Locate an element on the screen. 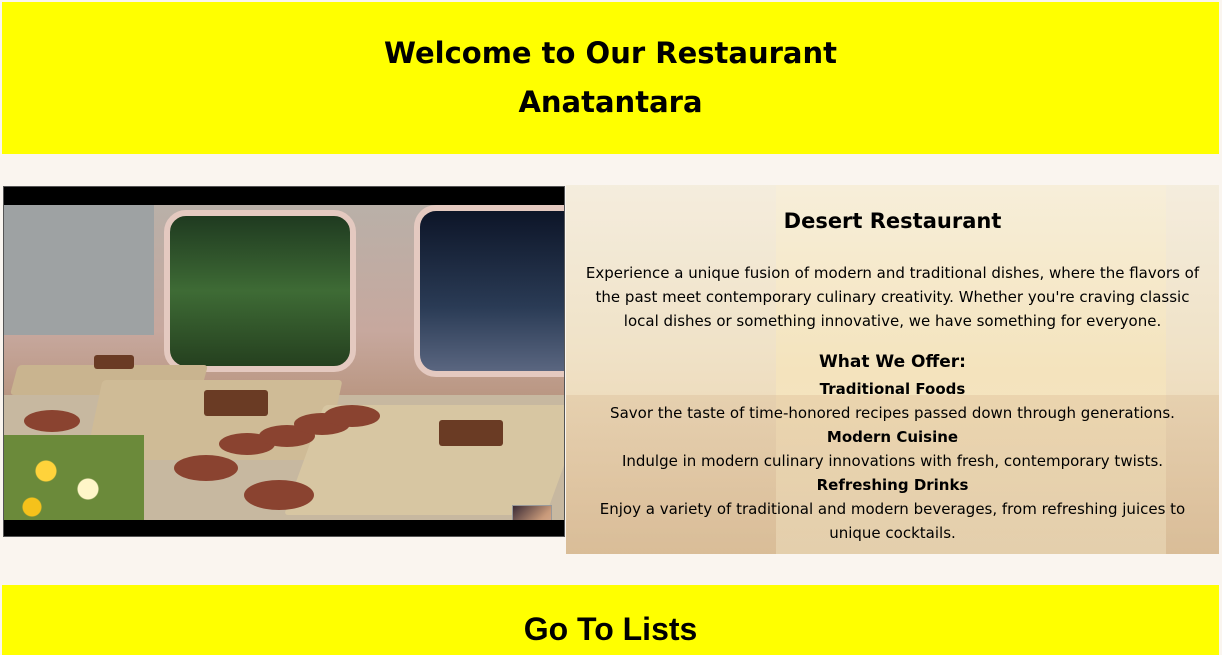 This screenshot has width=1222, height=655. train-window-night is located at coordinates (489, 291).